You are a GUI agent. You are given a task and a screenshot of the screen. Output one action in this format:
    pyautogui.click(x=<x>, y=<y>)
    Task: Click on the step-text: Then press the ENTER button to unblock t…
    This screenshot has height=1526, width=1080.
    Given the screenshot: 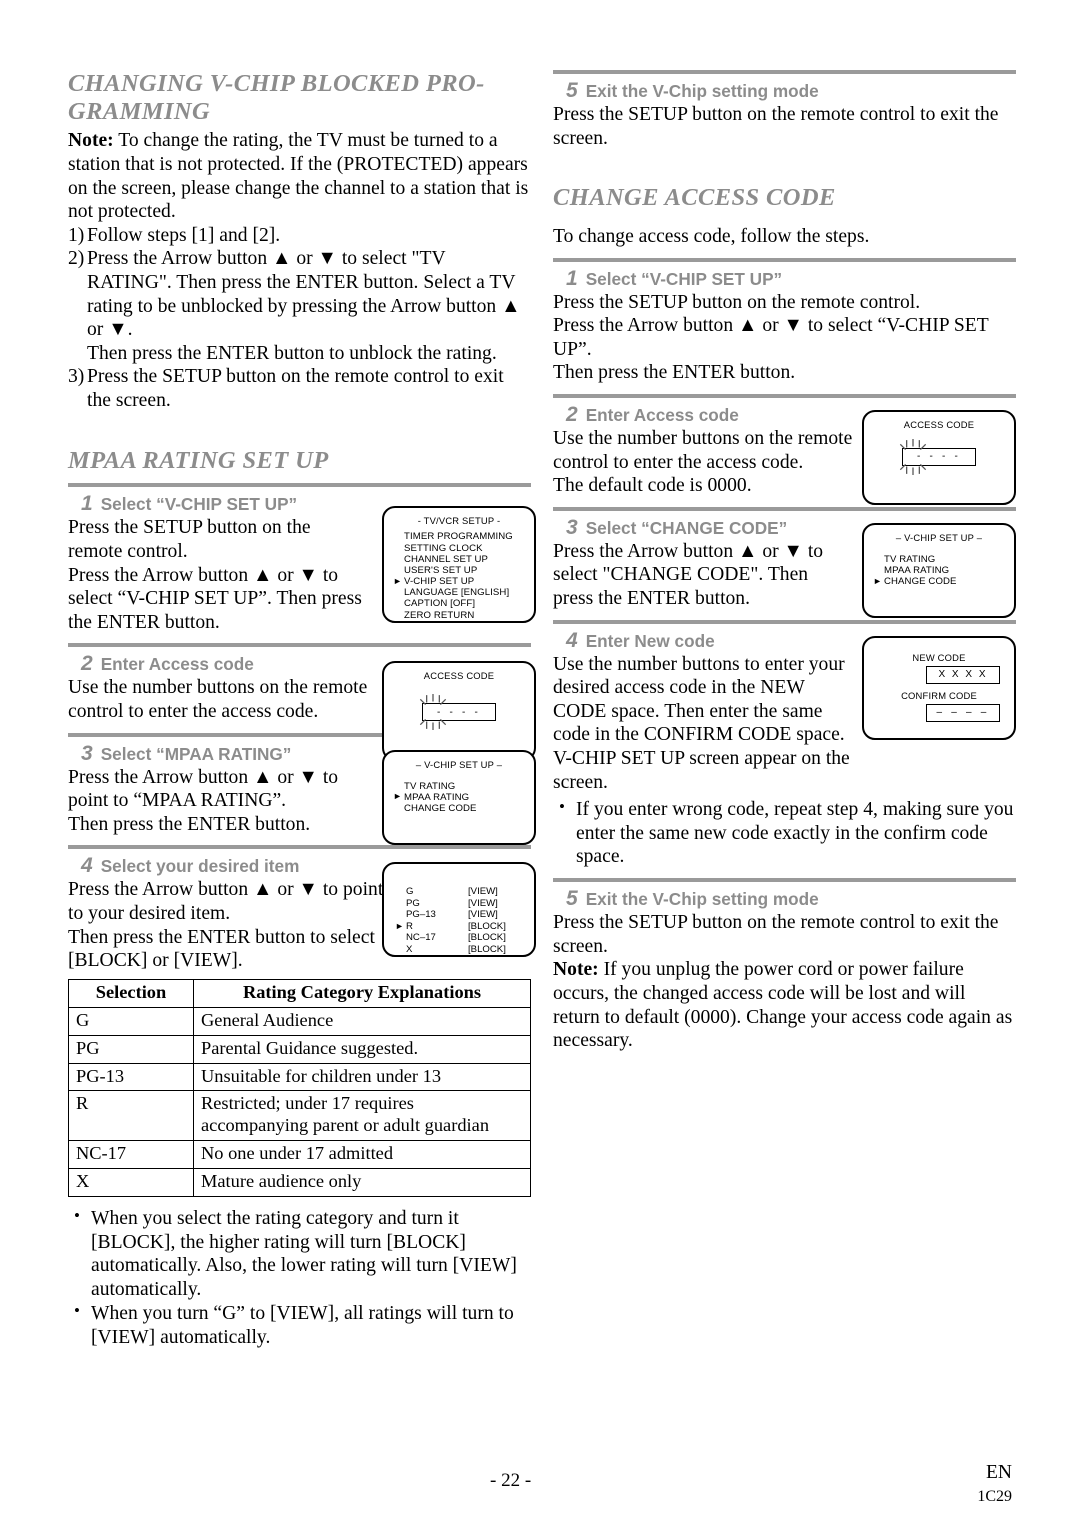 What is the action you would take?
    pyautogui.click(x=292, y=353)
    